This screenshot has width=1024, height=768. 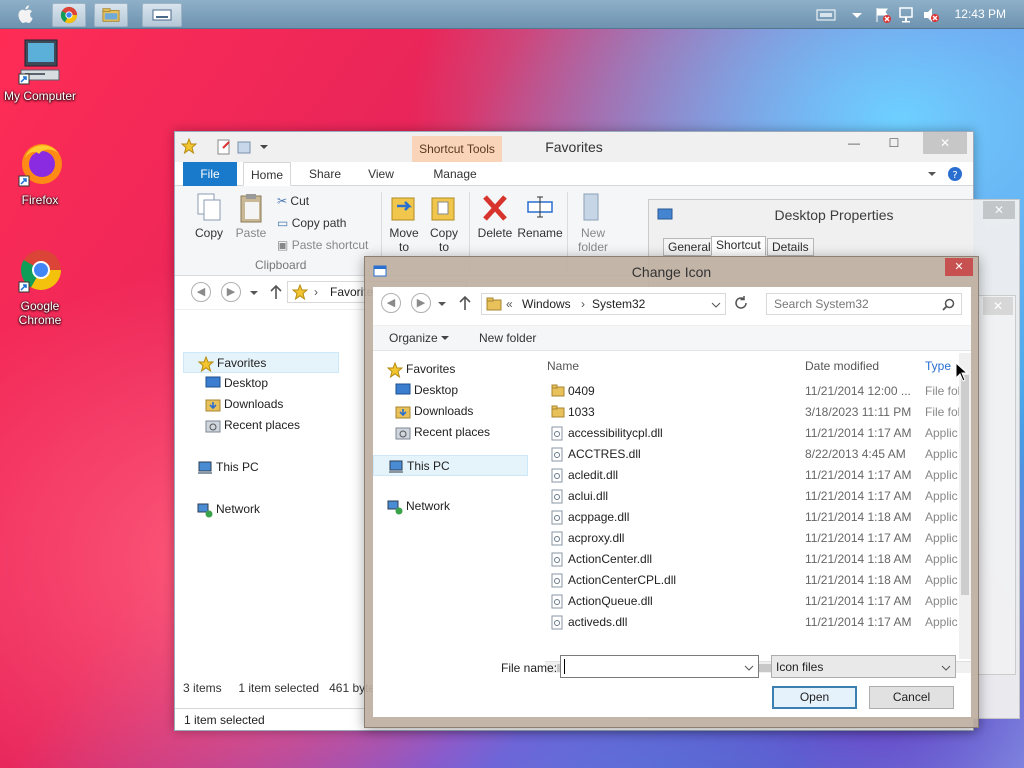 I want to click on explorer-title-bar: Shortcut Tools Favorites — ☐ ✕, so click(x=574, y=147).